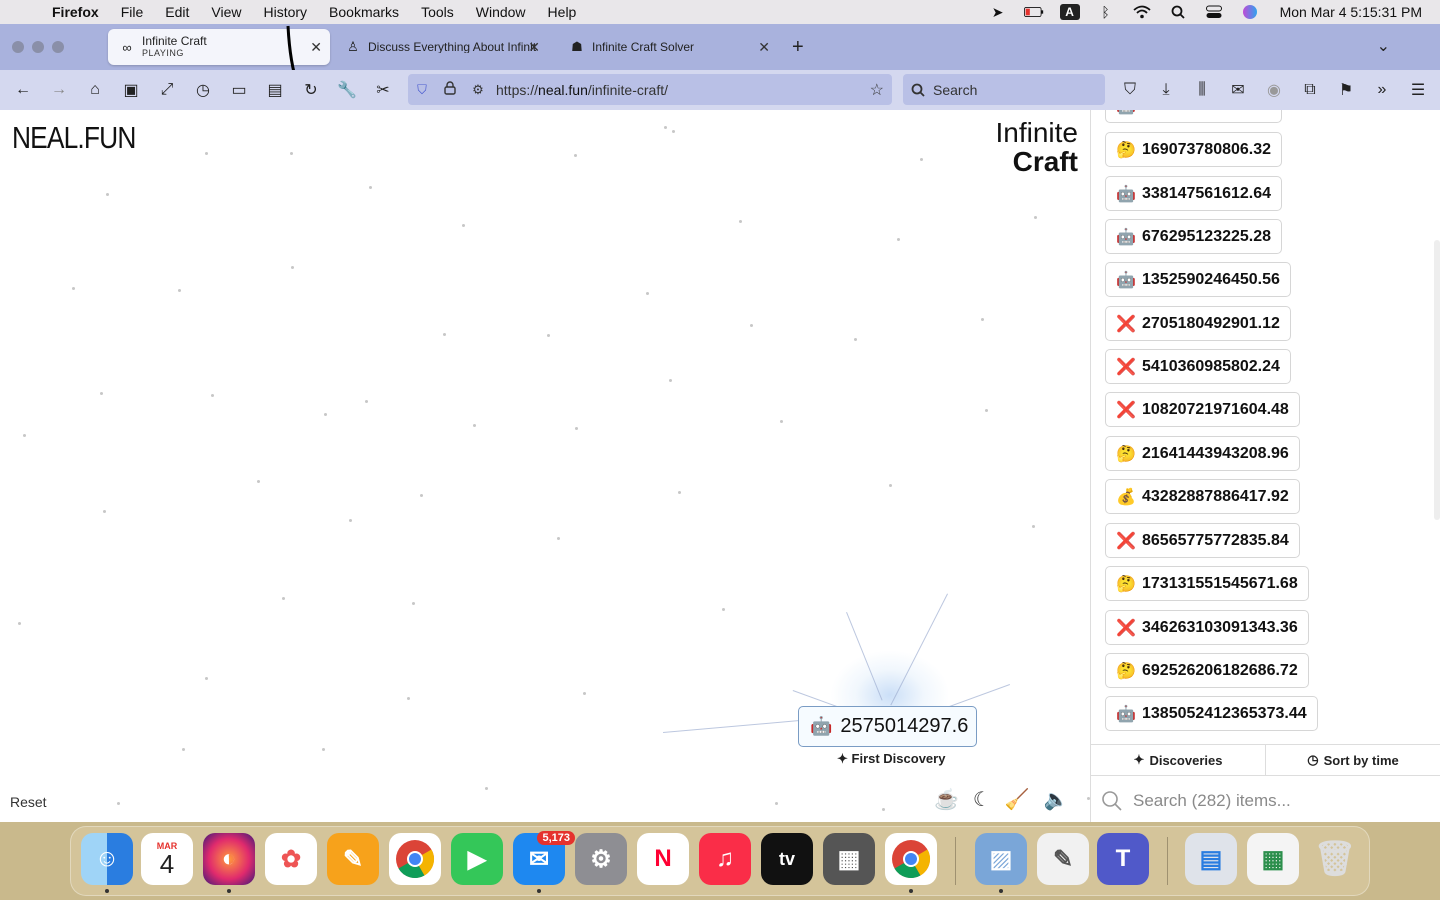 The height and width of the screenshot is (900, 1440). What do you see at coordinates (1382, 90) in the screenshot?
I see `overflow-chevrons-icon: »` at bounding box center [1382, 90].